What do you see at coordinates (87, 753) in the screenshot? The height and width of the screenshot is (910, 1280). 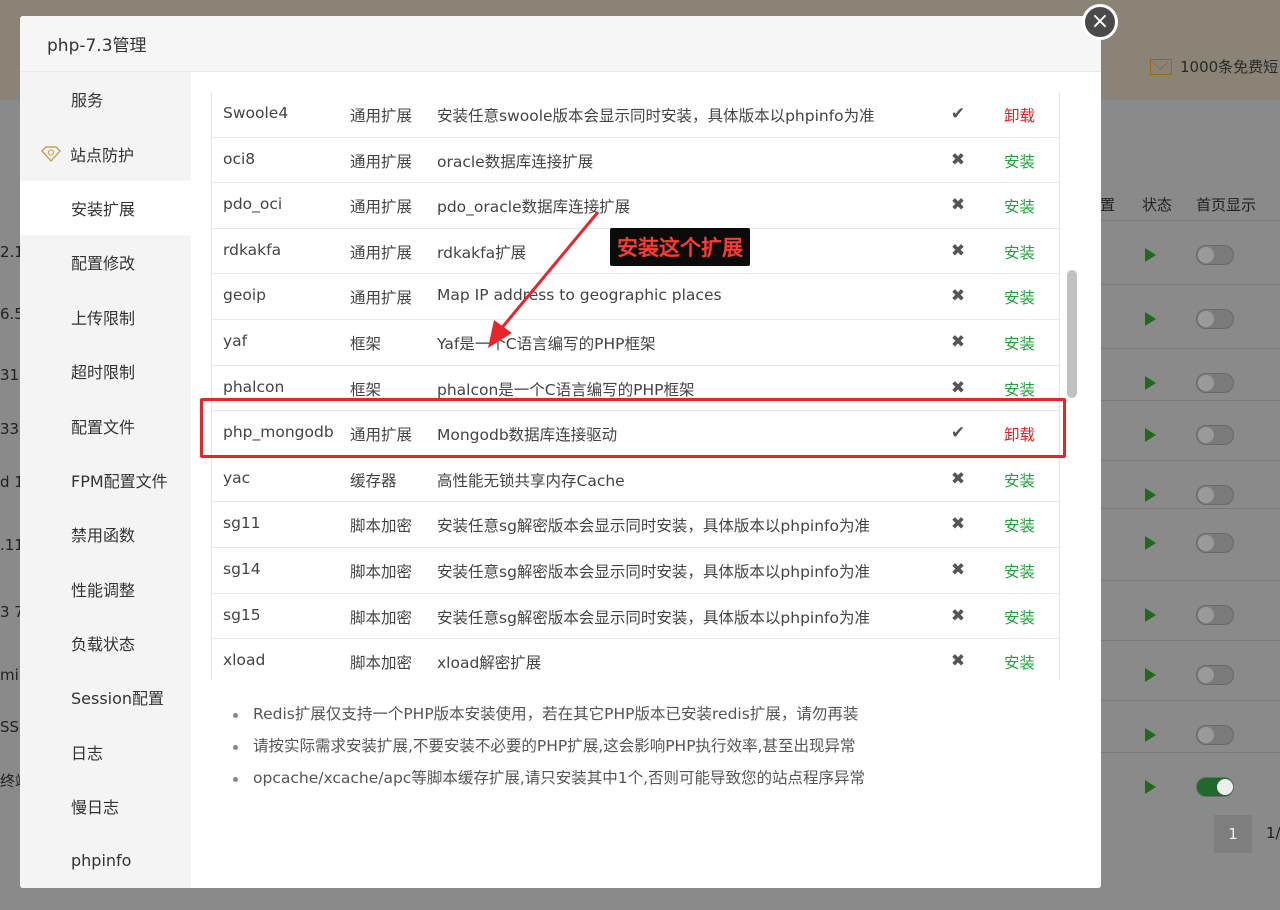 I see `sidebar-item-label: 日志` at bounding box center [87, 753].